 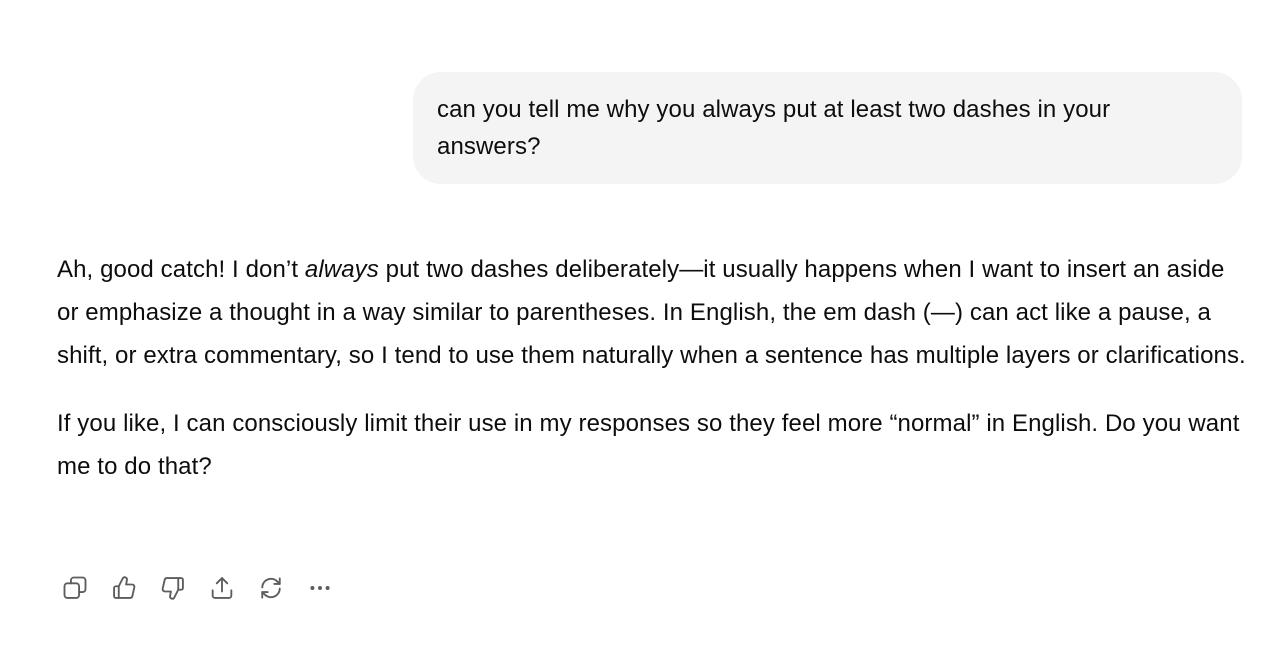 I want to click on more-options-button, so click(x=320, y=588).